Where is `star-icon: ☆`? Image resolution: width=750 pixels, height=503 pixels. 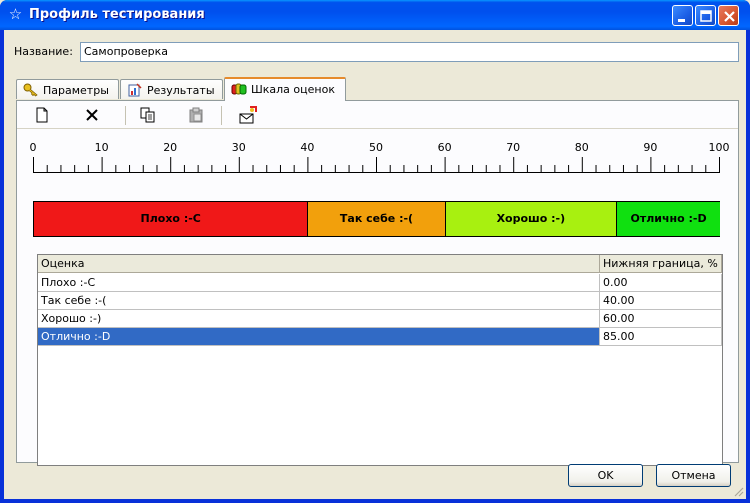 star-icon: ☆ is located at coordinates (15, 14).